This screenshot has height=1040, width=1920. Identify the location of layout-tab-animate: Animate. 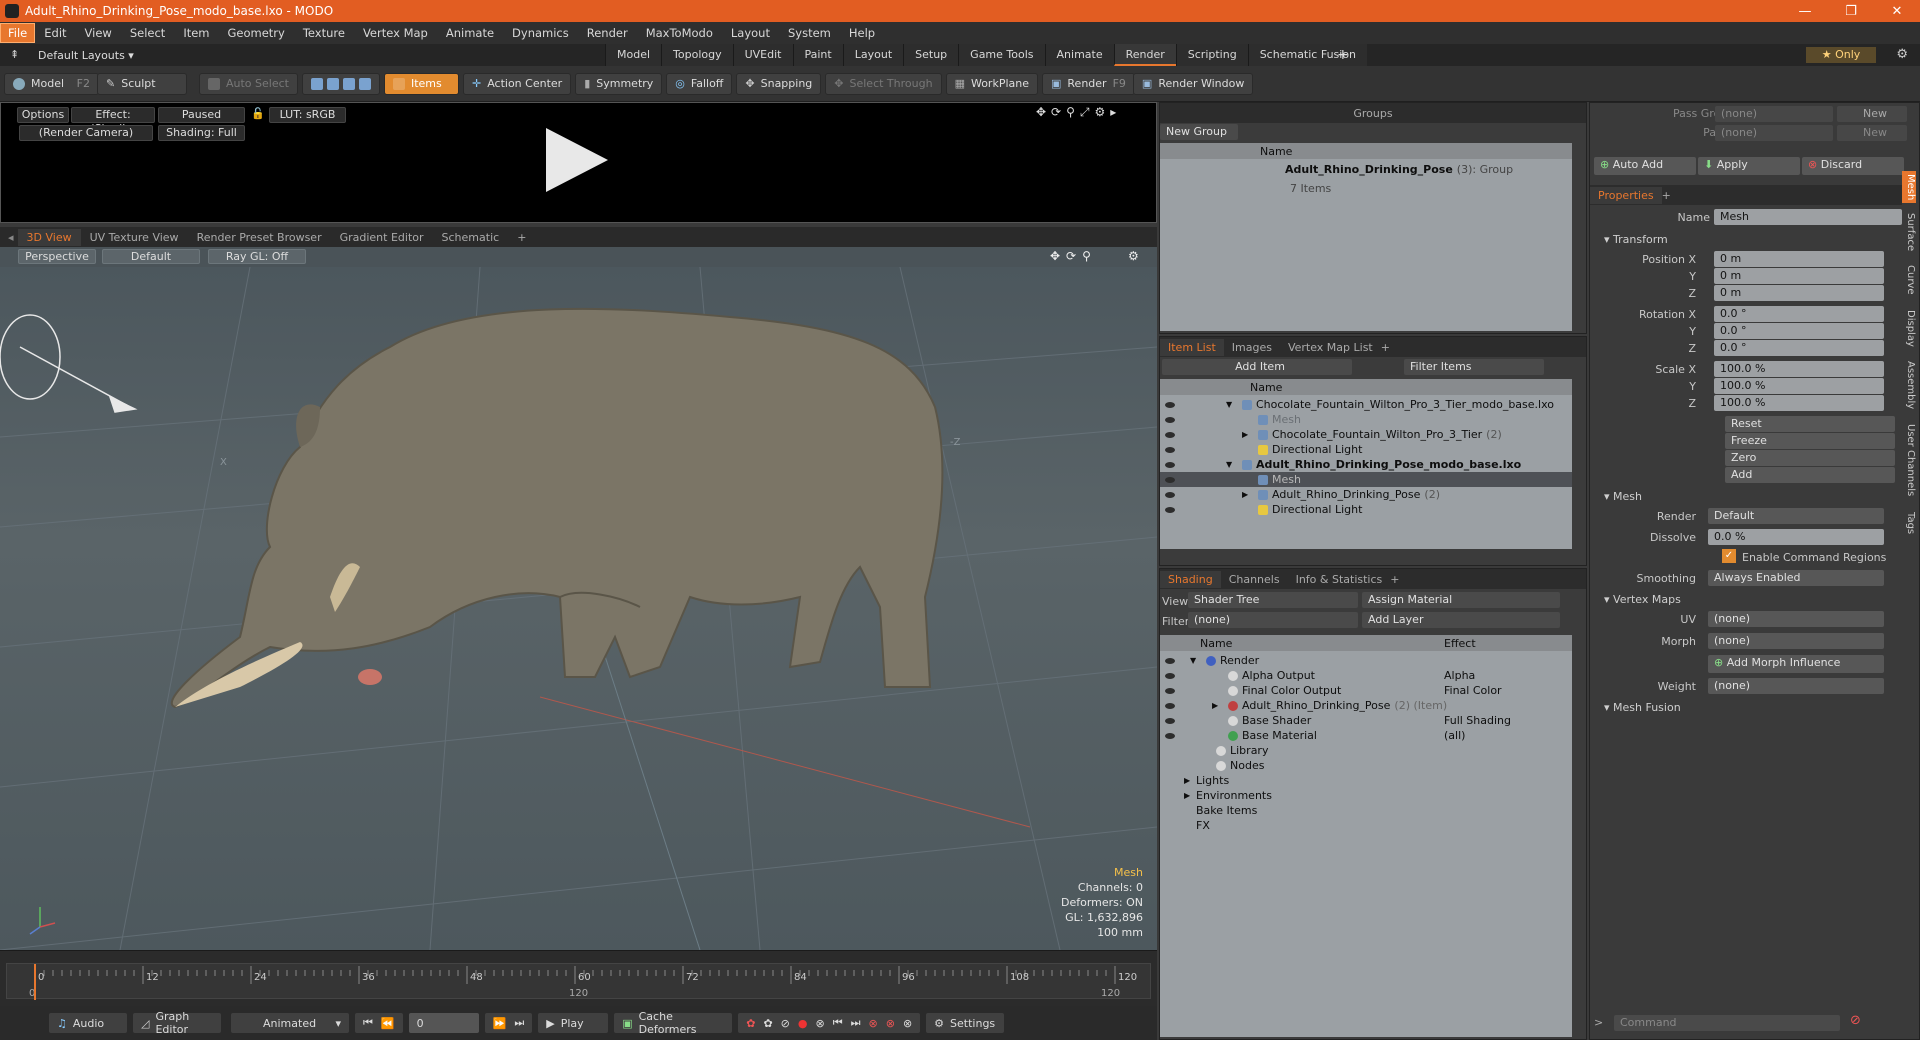
(1079, 55).